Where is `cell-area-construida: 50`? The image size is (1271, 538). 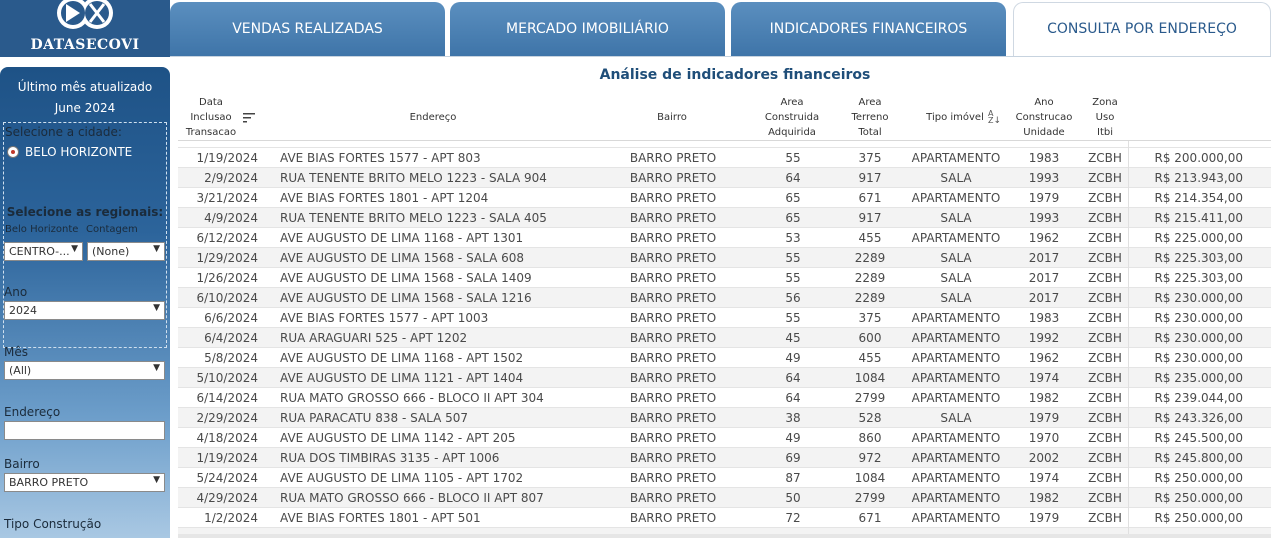 cell-area-construida: 50 is located at coordinates (793, 498).